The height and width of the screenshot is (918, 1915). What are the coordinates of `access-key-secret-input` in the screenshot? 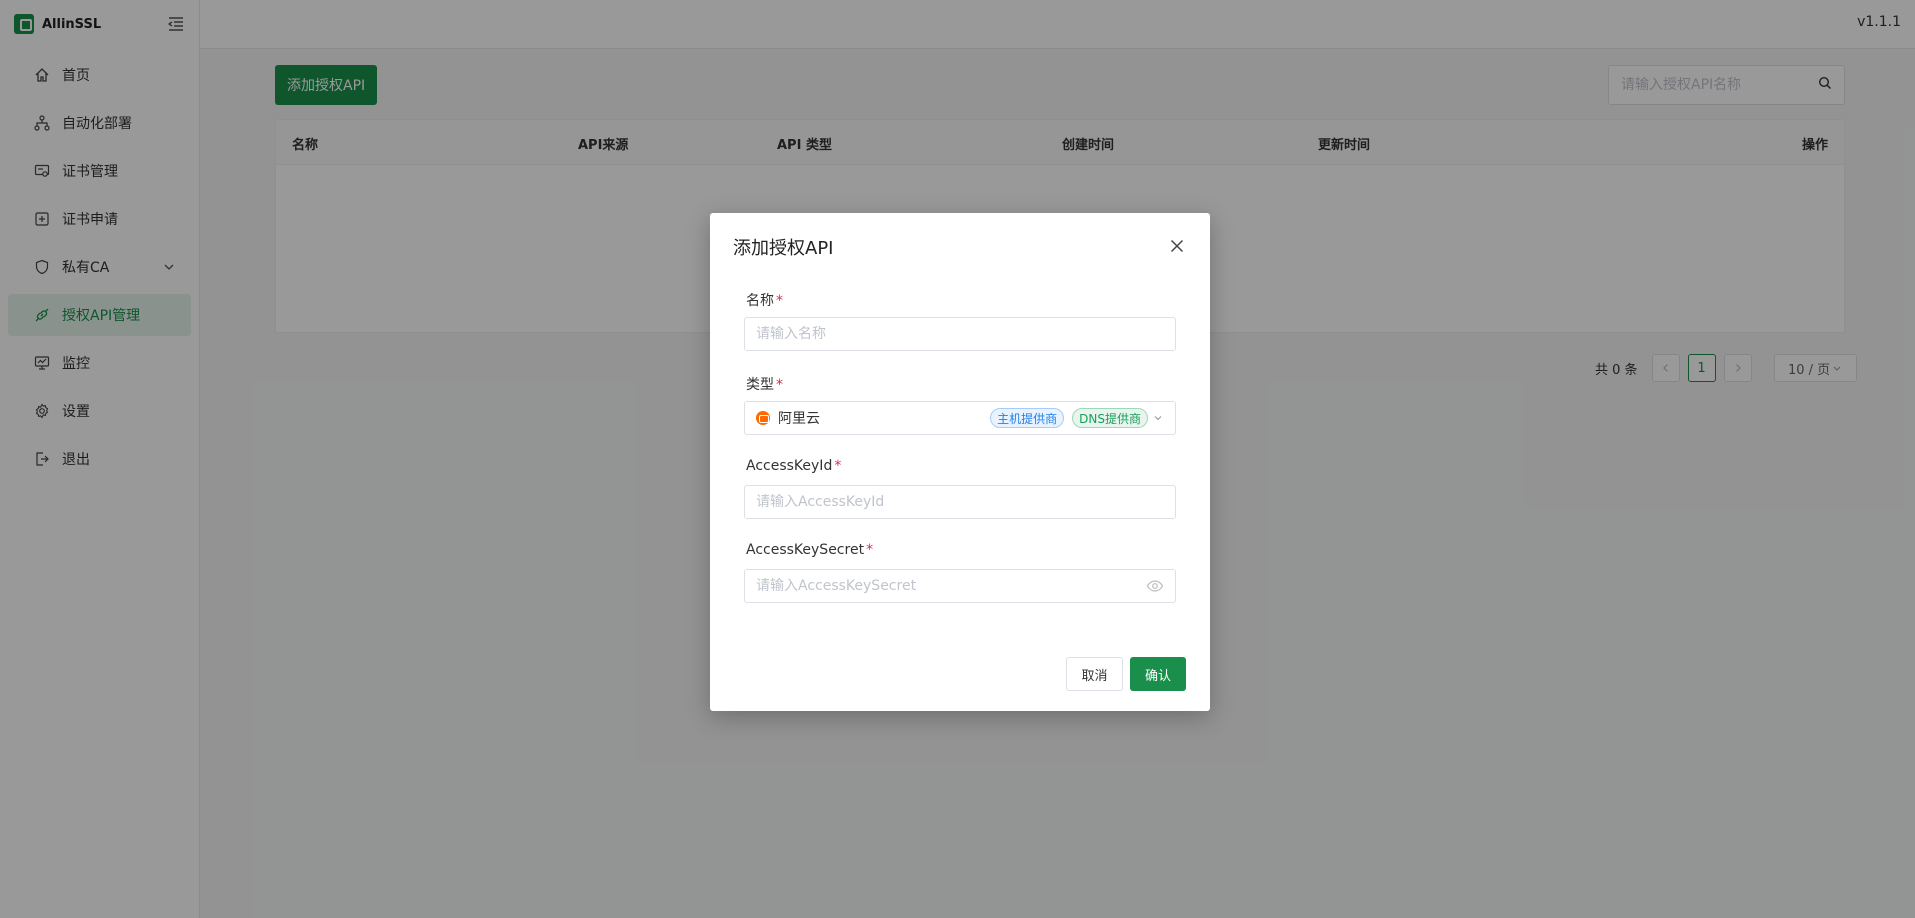 It's located at (951, 586).